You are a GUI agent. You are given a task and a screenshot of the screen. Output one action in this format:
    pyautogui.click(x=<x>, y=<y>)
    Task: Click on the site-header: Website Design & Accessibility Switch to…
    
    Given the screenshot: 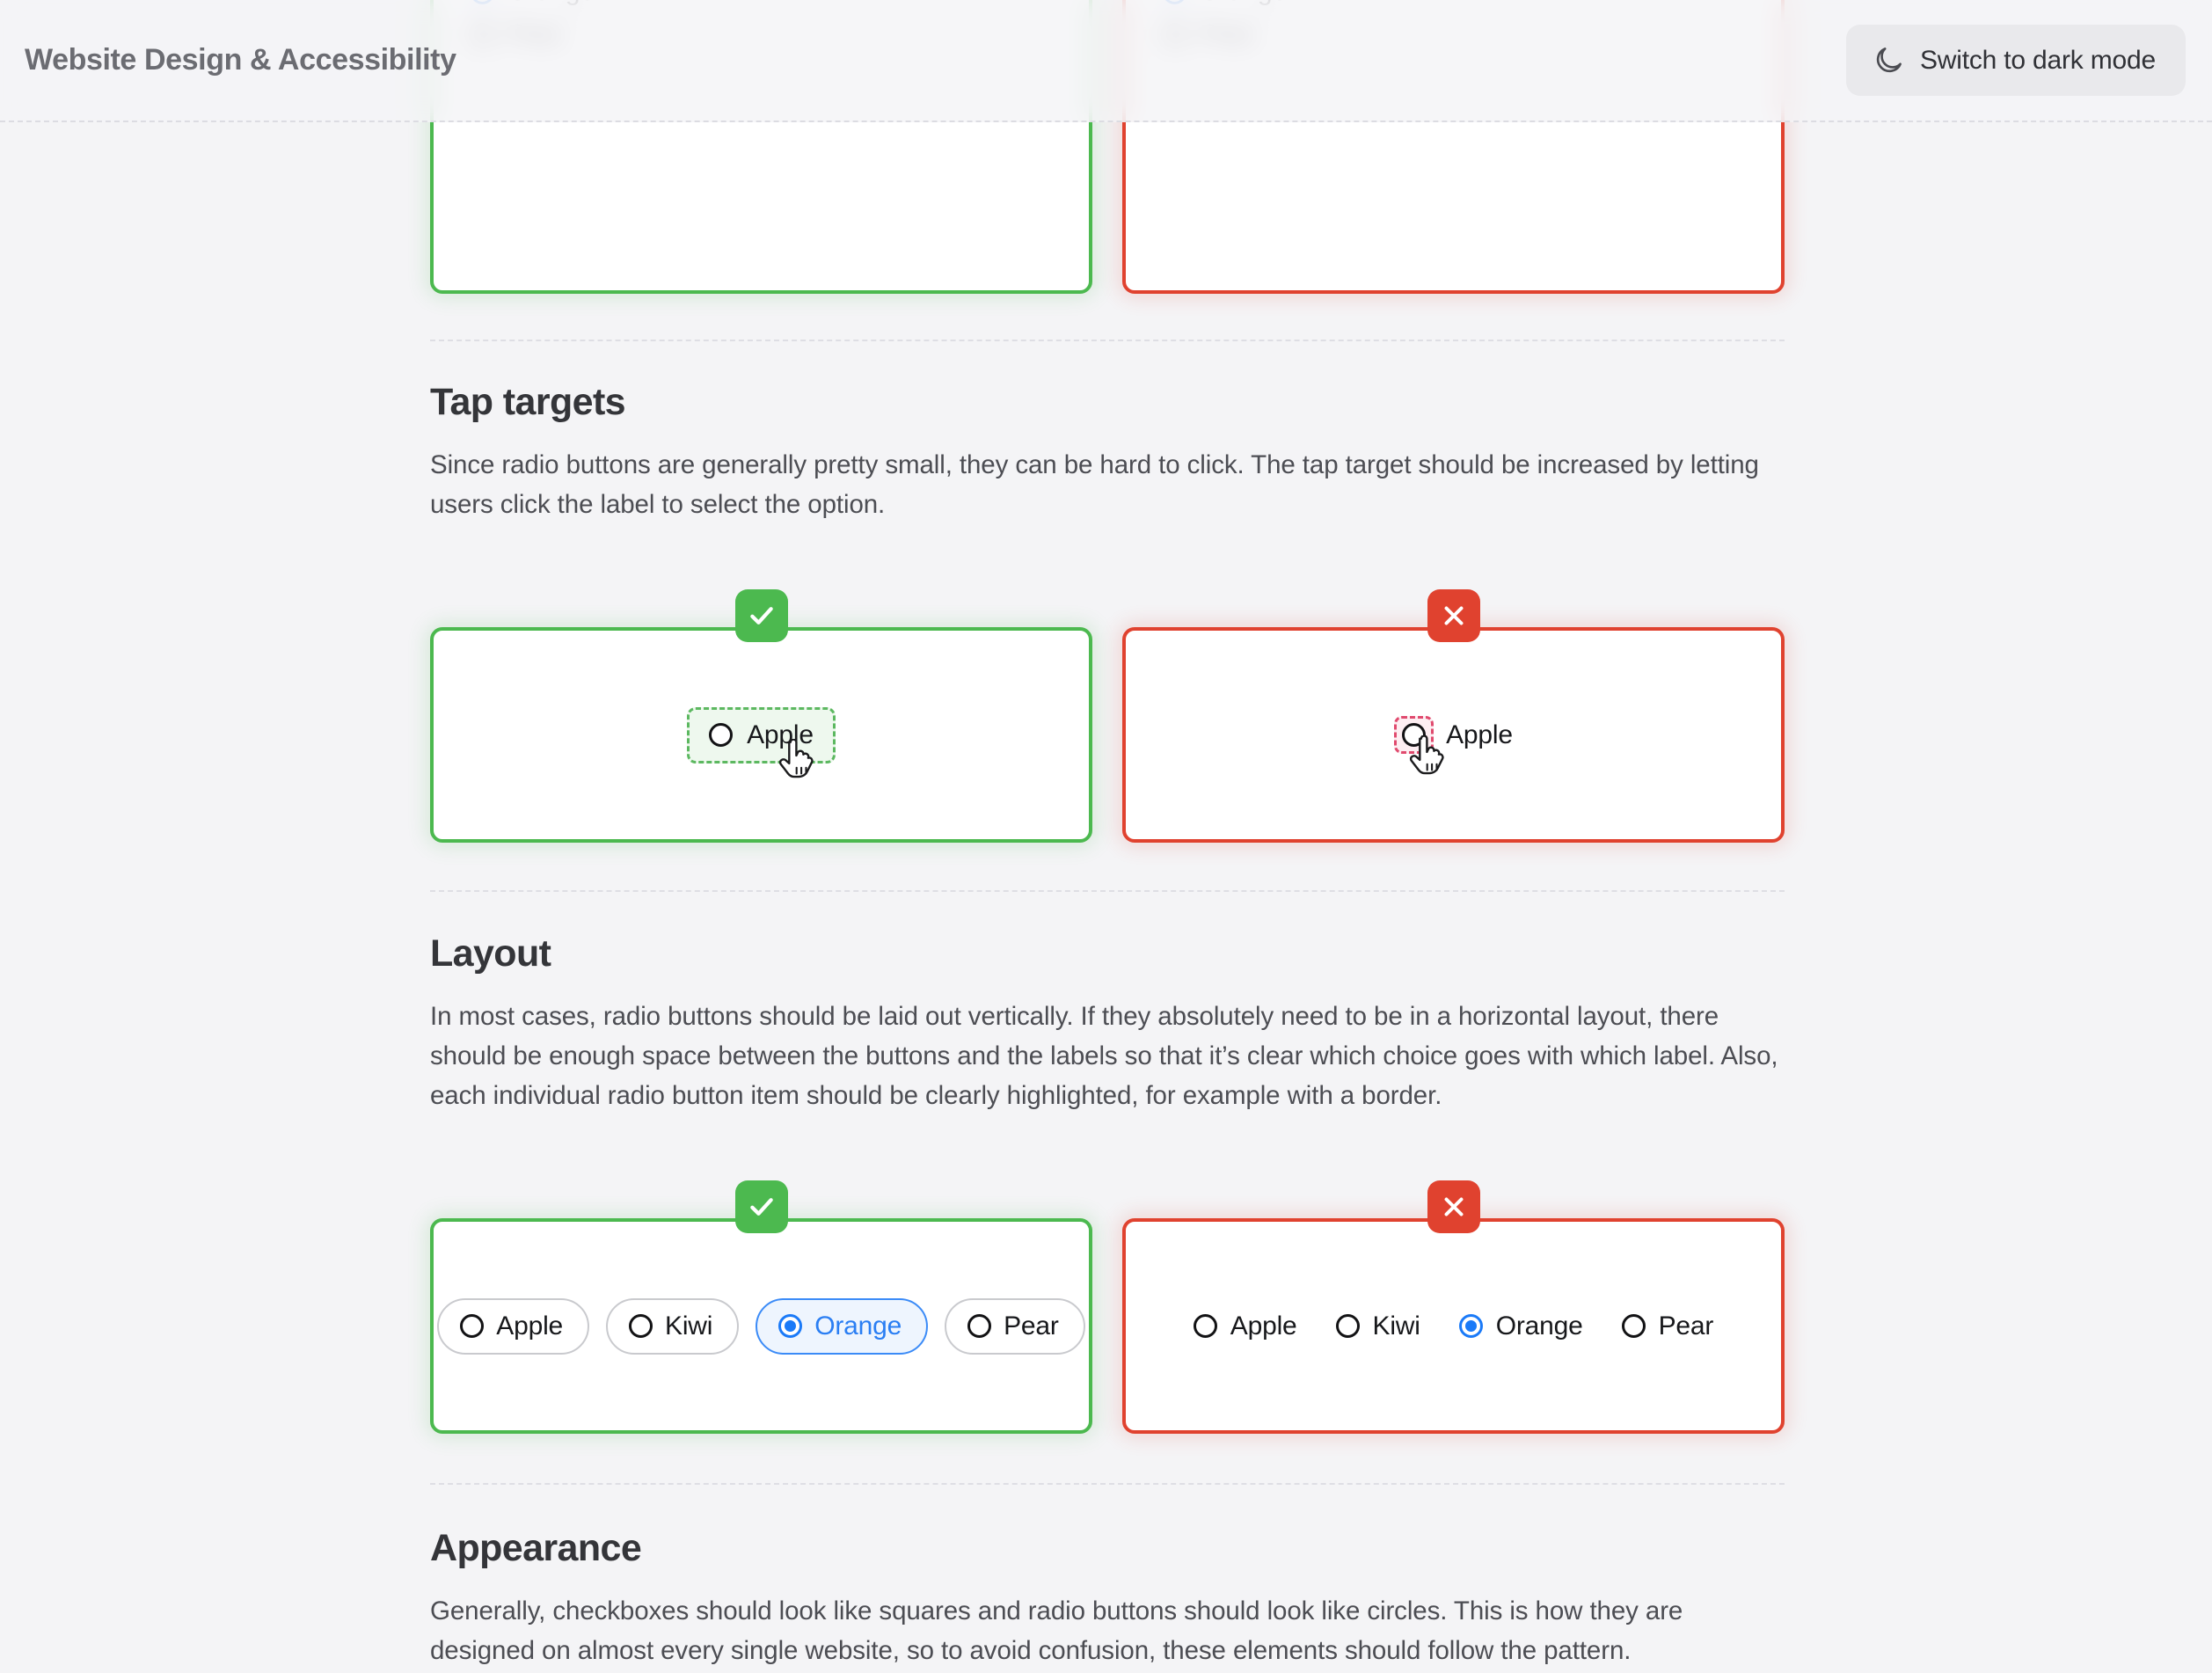 What is the action you would take?
    pyautogui.click(x=1106, y=61)
    